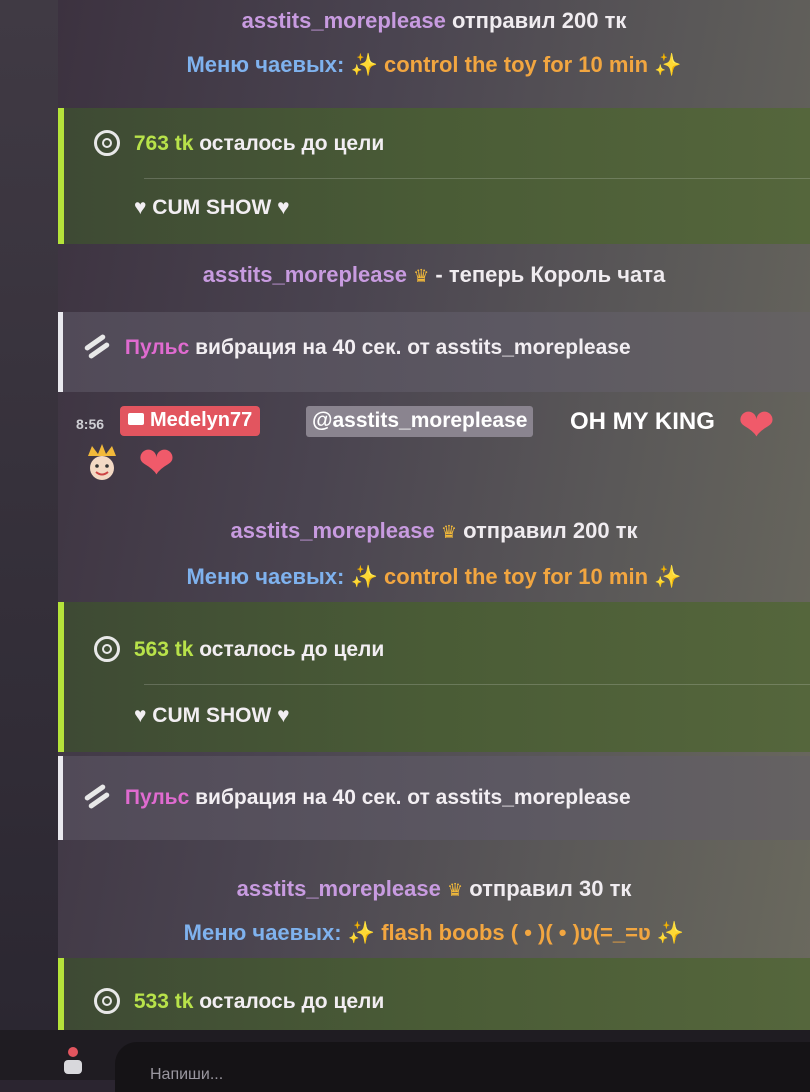 This screenshot has width=810, height=1092. Describe the element at coordinates (434, 677) in the screenshot. I see `goal-notice: 563 tk осталось до цели ♥ CUM SHOW ♥` at that location.